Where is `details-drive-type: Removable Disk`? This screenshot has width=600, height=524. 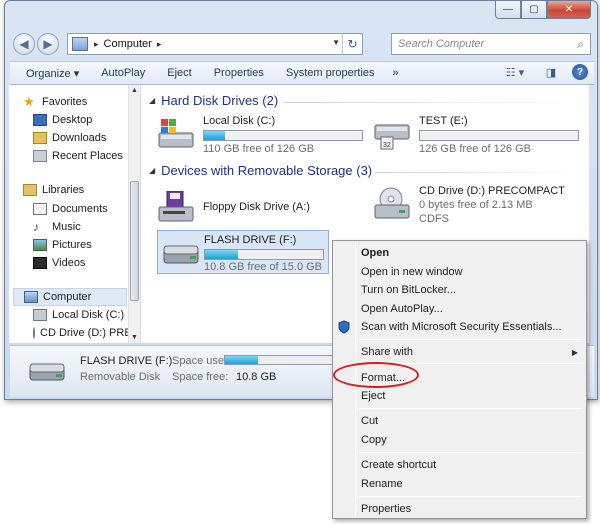 details-drive-type: Removable Disk is located at coordinates (120, 377).